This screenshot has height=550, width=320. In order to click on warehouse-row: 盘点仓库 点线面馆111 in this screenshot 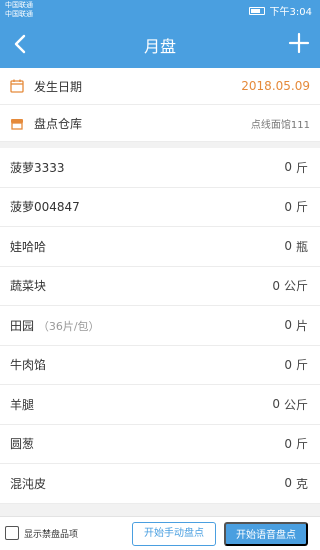, I will do `click(160, 123)`.